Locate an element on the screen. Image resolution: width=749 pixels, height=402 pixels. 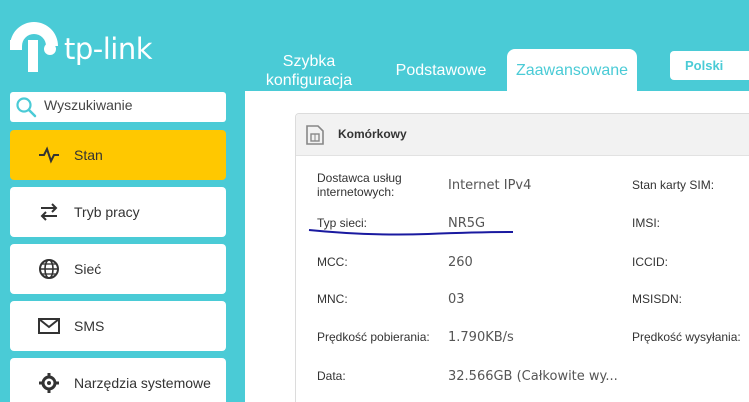
globe-icon is located at coordinates (49, 269).